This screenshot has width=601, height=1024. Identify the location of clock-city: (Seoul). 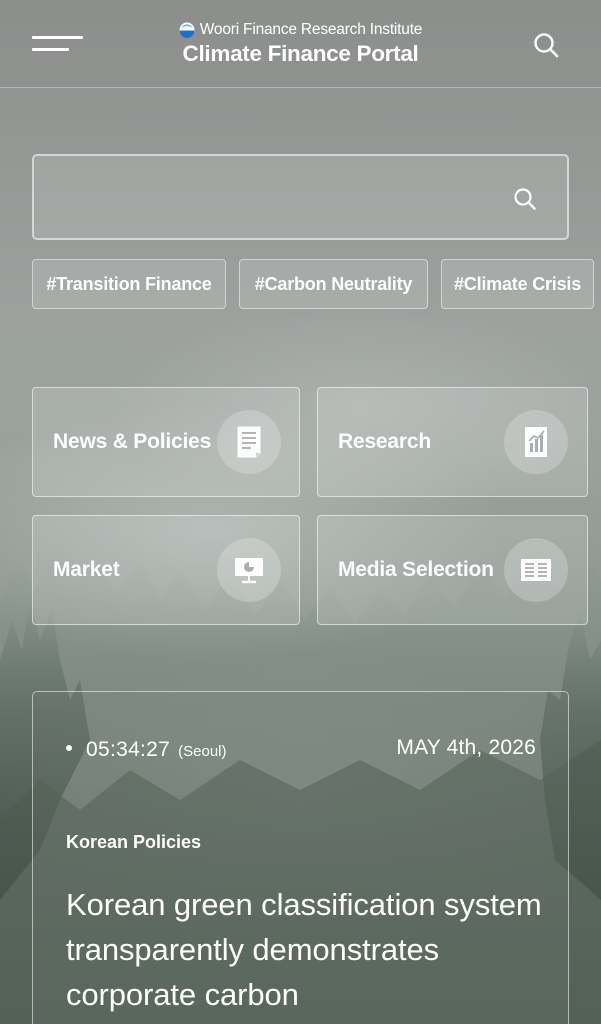
(202, 751).